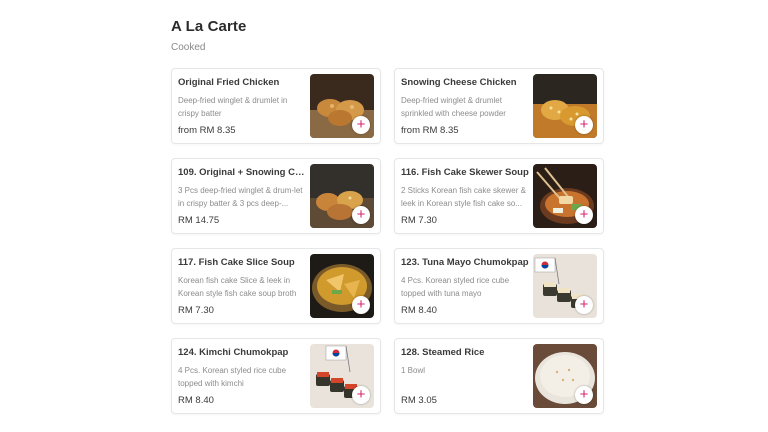  What do you see at coordinates (419, 400) in the screenshot?
I see `item-price: RM 3.05` at bounding box center [419, 400].